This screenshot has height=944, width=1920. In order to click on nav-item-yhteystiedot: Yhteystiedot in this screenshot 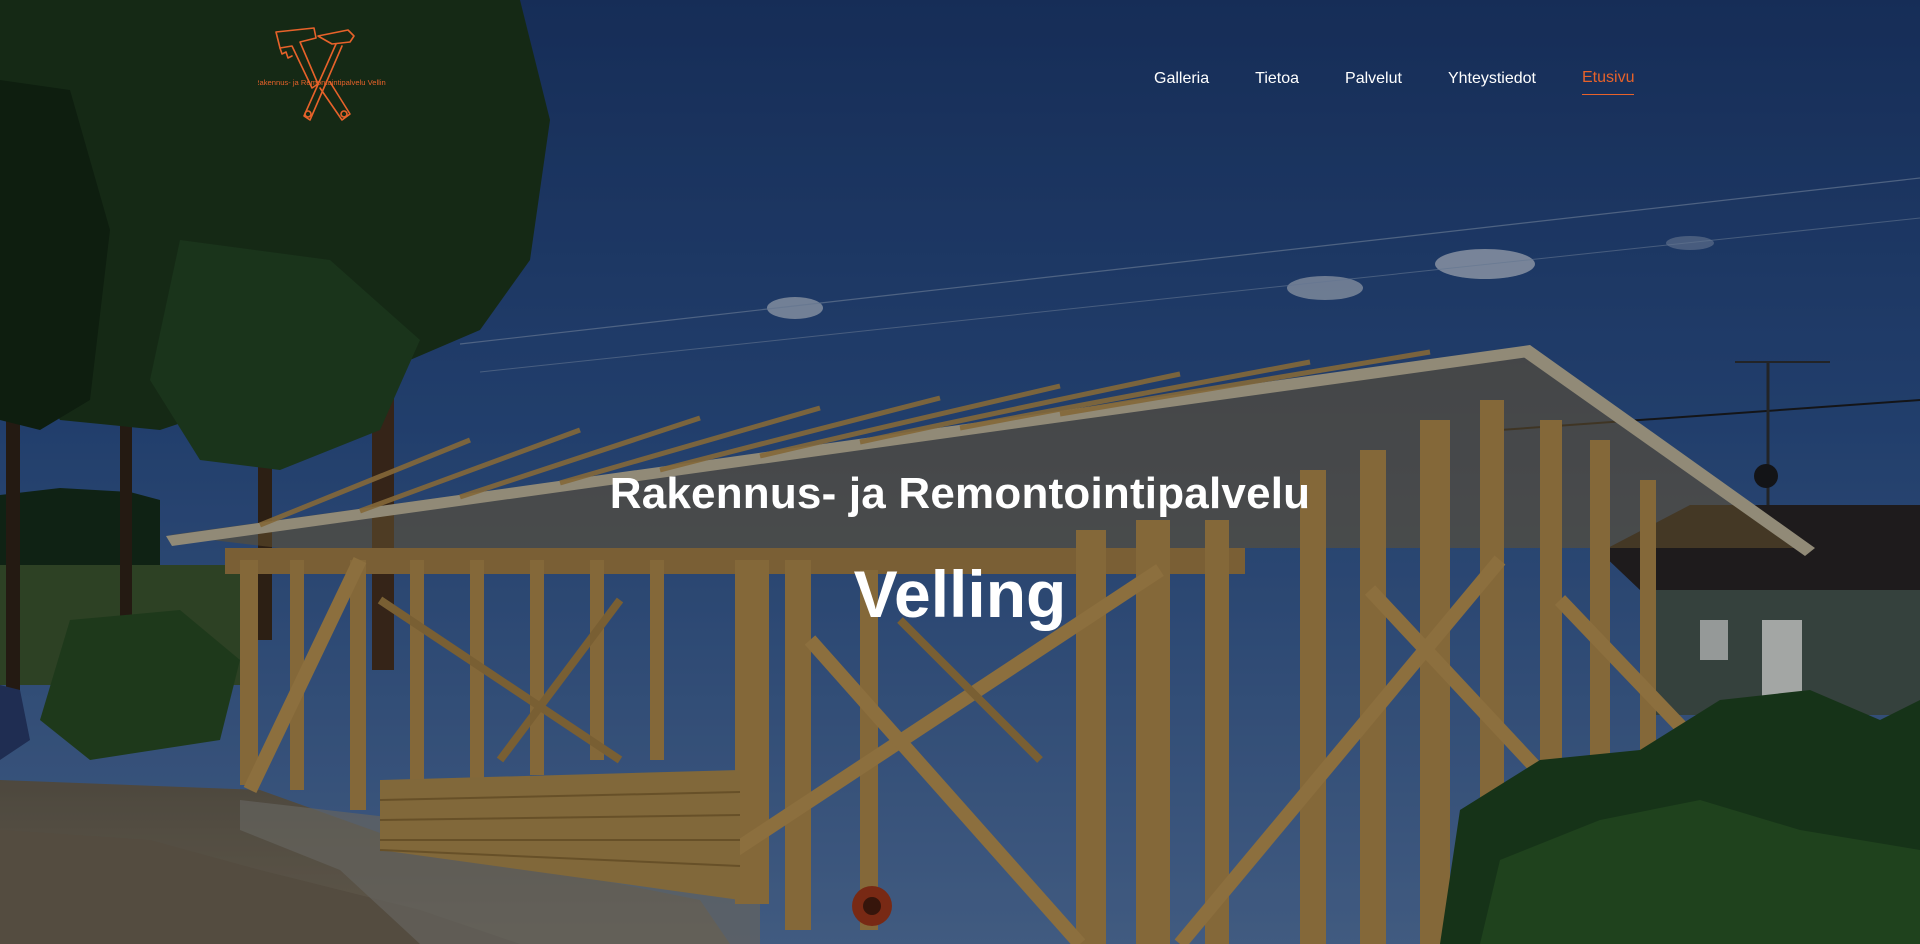, I will do `click(1492, 82)`.